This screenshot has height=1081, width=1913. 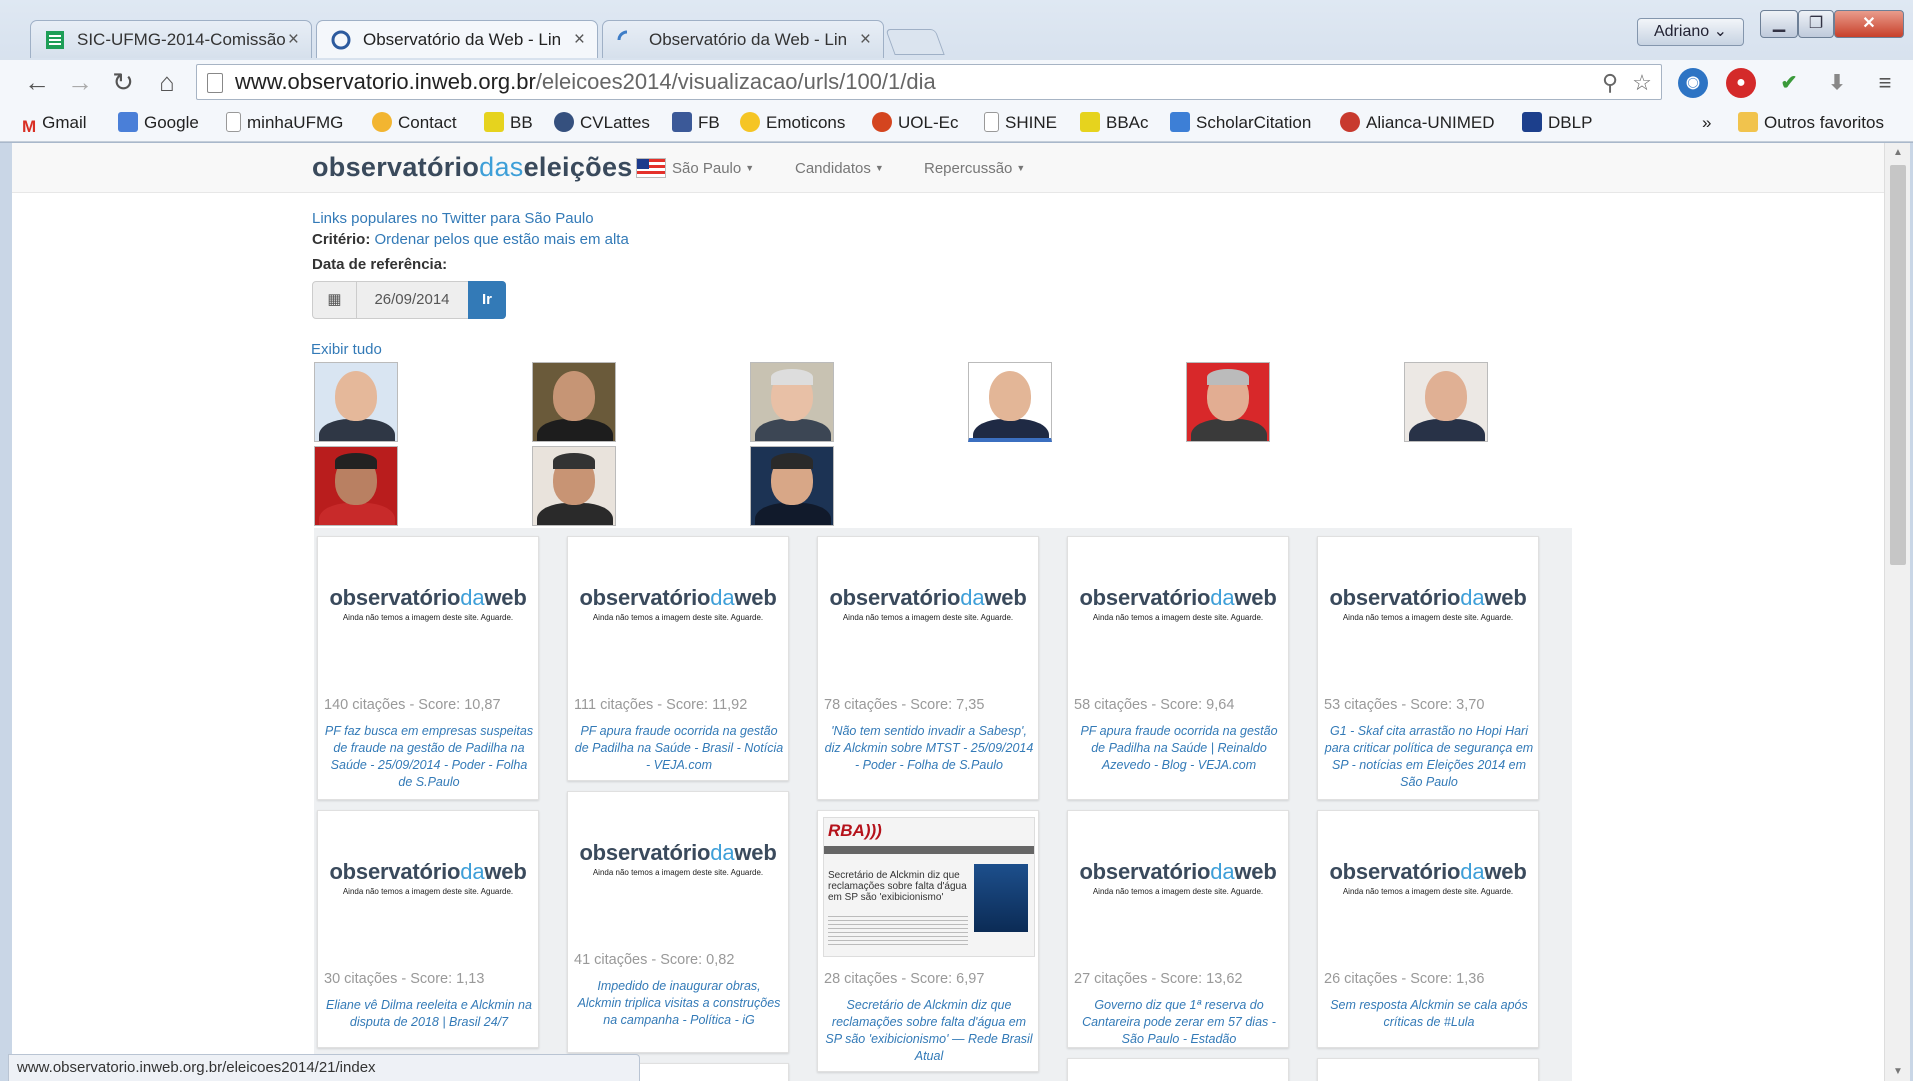 I want to click on bookmark-label: Outros favoritos, so click(x=1824, y=122).